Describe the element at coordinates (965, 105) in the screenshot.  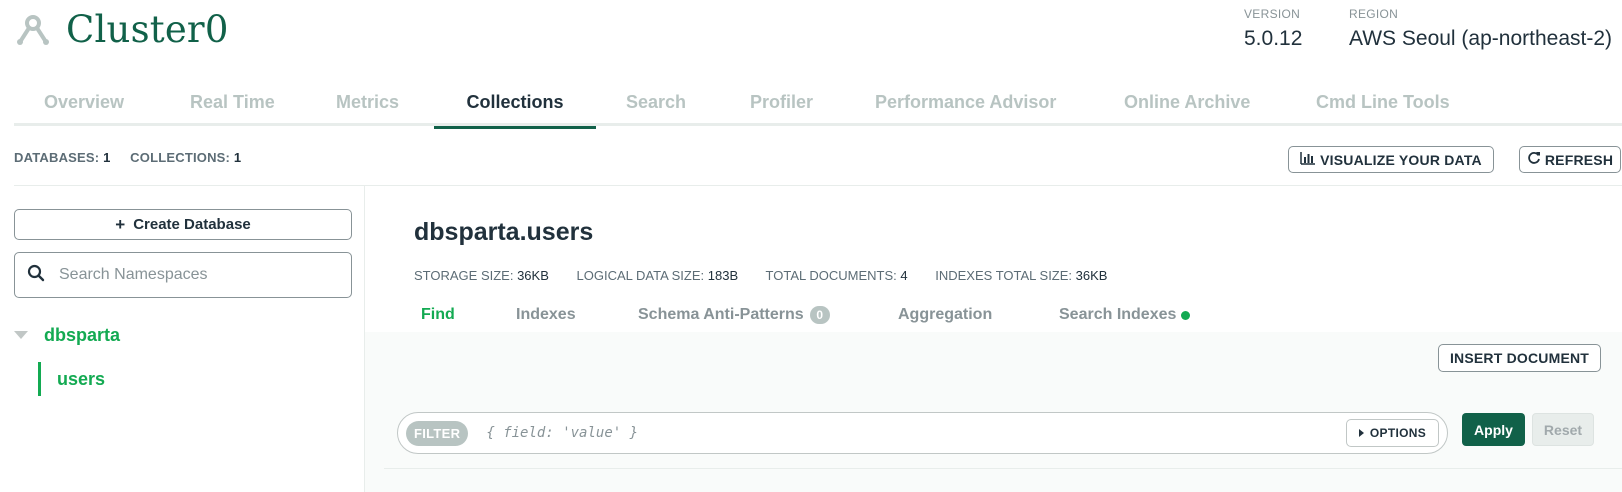
I see `tab-performance-advisor: Performance Advisor` at that location.